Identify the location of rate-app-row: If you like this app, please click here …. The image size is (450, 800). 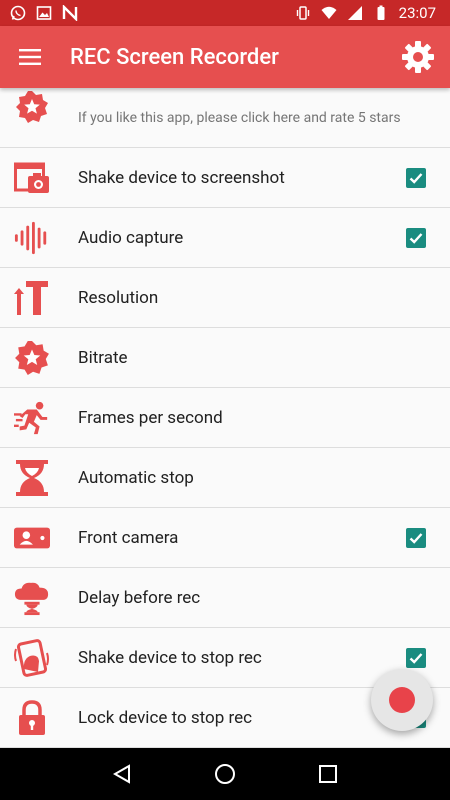
(225, 118).